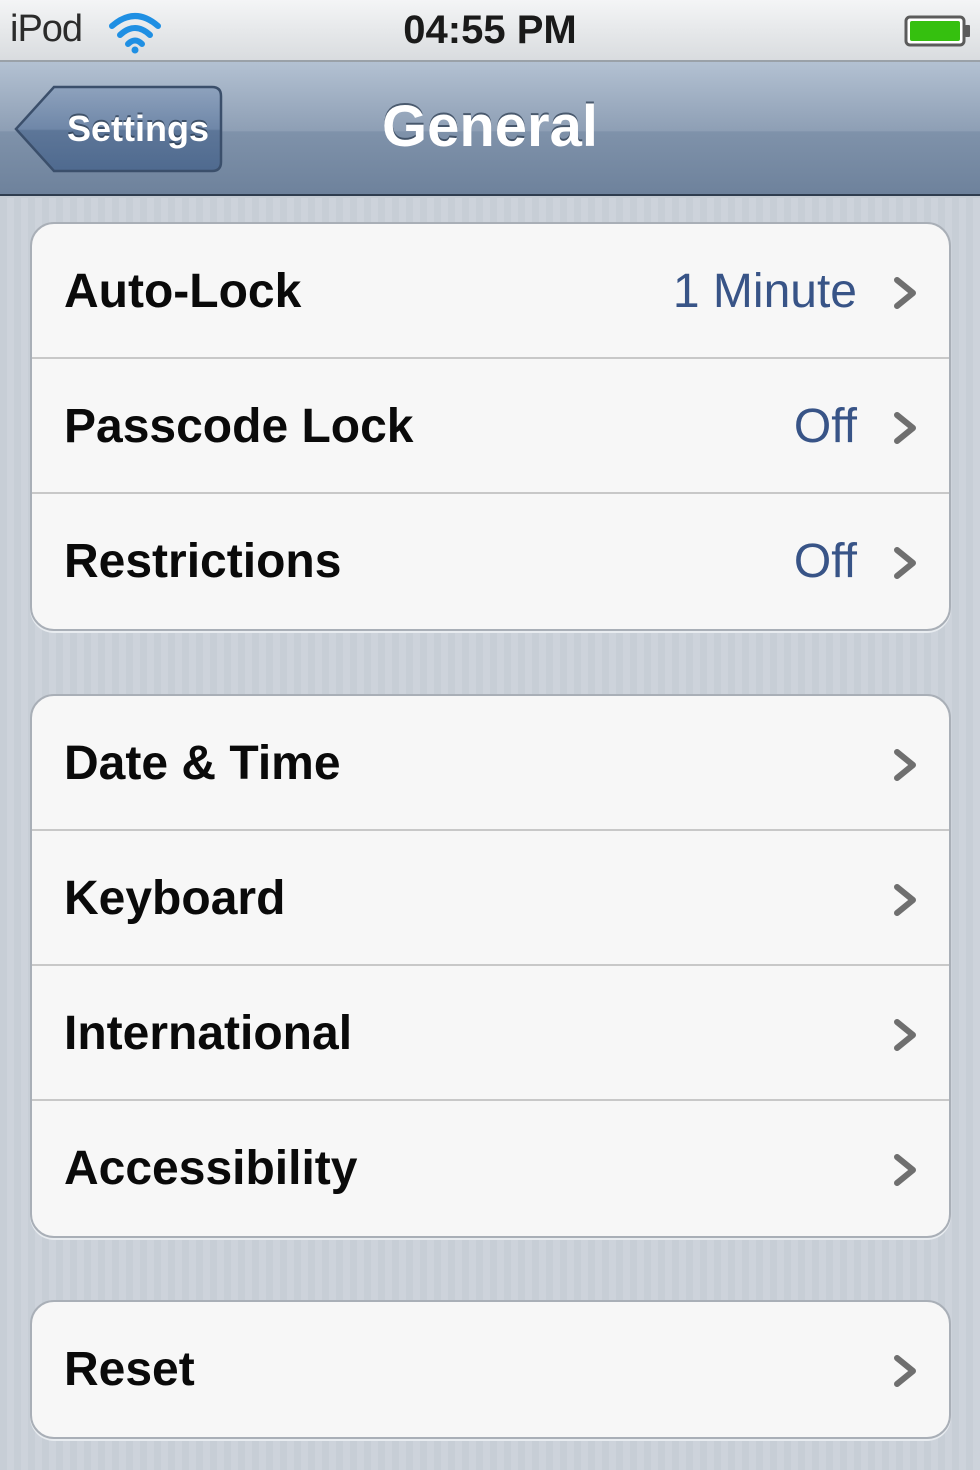 The height and width of the screenshot is (1470, 980). Describe the element at coordinates (239, 426) in the screenshot. I see `row-label: Passcode Lock` at that location.